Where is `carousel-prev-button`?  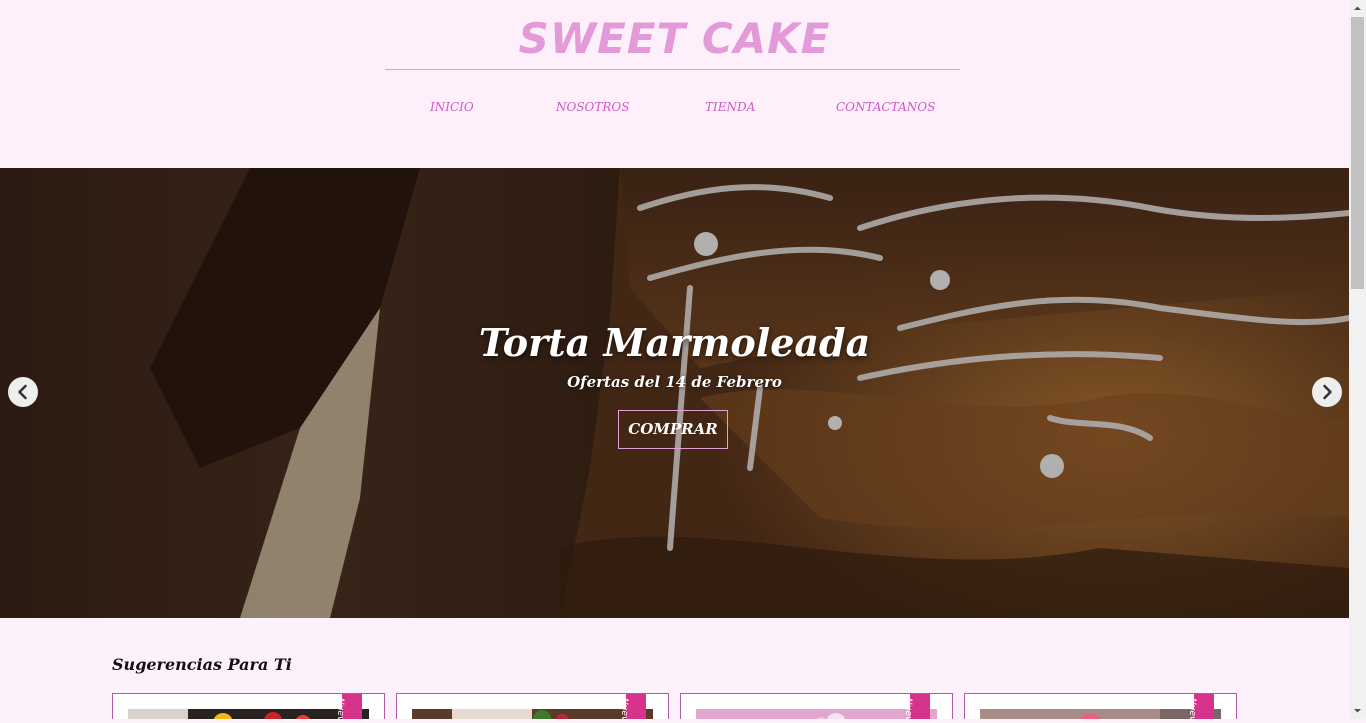
carousel-prev-button is located at coordinates (23, 392).